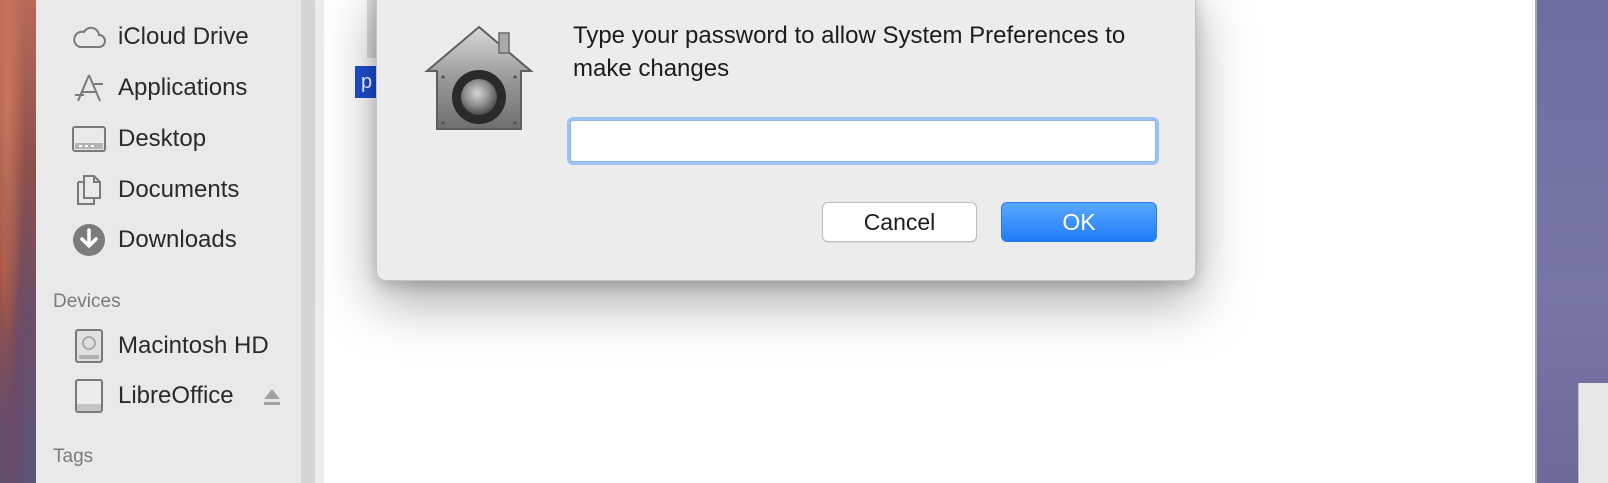 The width and height of the screenshot is (1608, 483). What do you see at coordinates (18, 241) in the screenshot?
I see `desktop-wallpaper` at bounding box center [18, 241].